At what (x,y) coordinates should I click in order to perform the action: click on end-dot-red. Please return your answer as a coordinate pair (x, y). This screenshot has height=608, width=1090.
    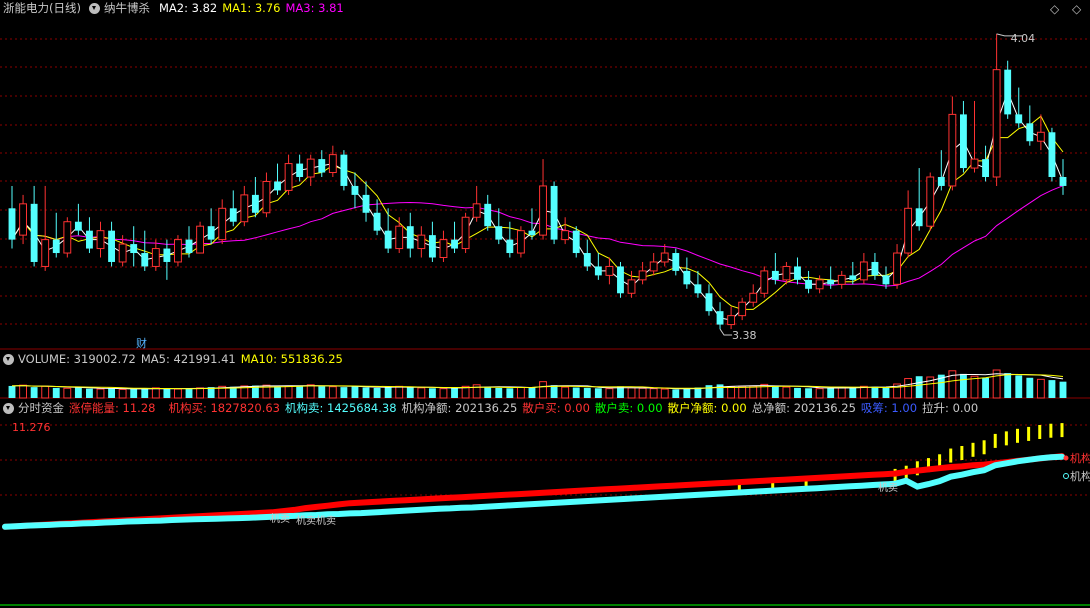
    Looking at the image, I should click on (1066, 458).